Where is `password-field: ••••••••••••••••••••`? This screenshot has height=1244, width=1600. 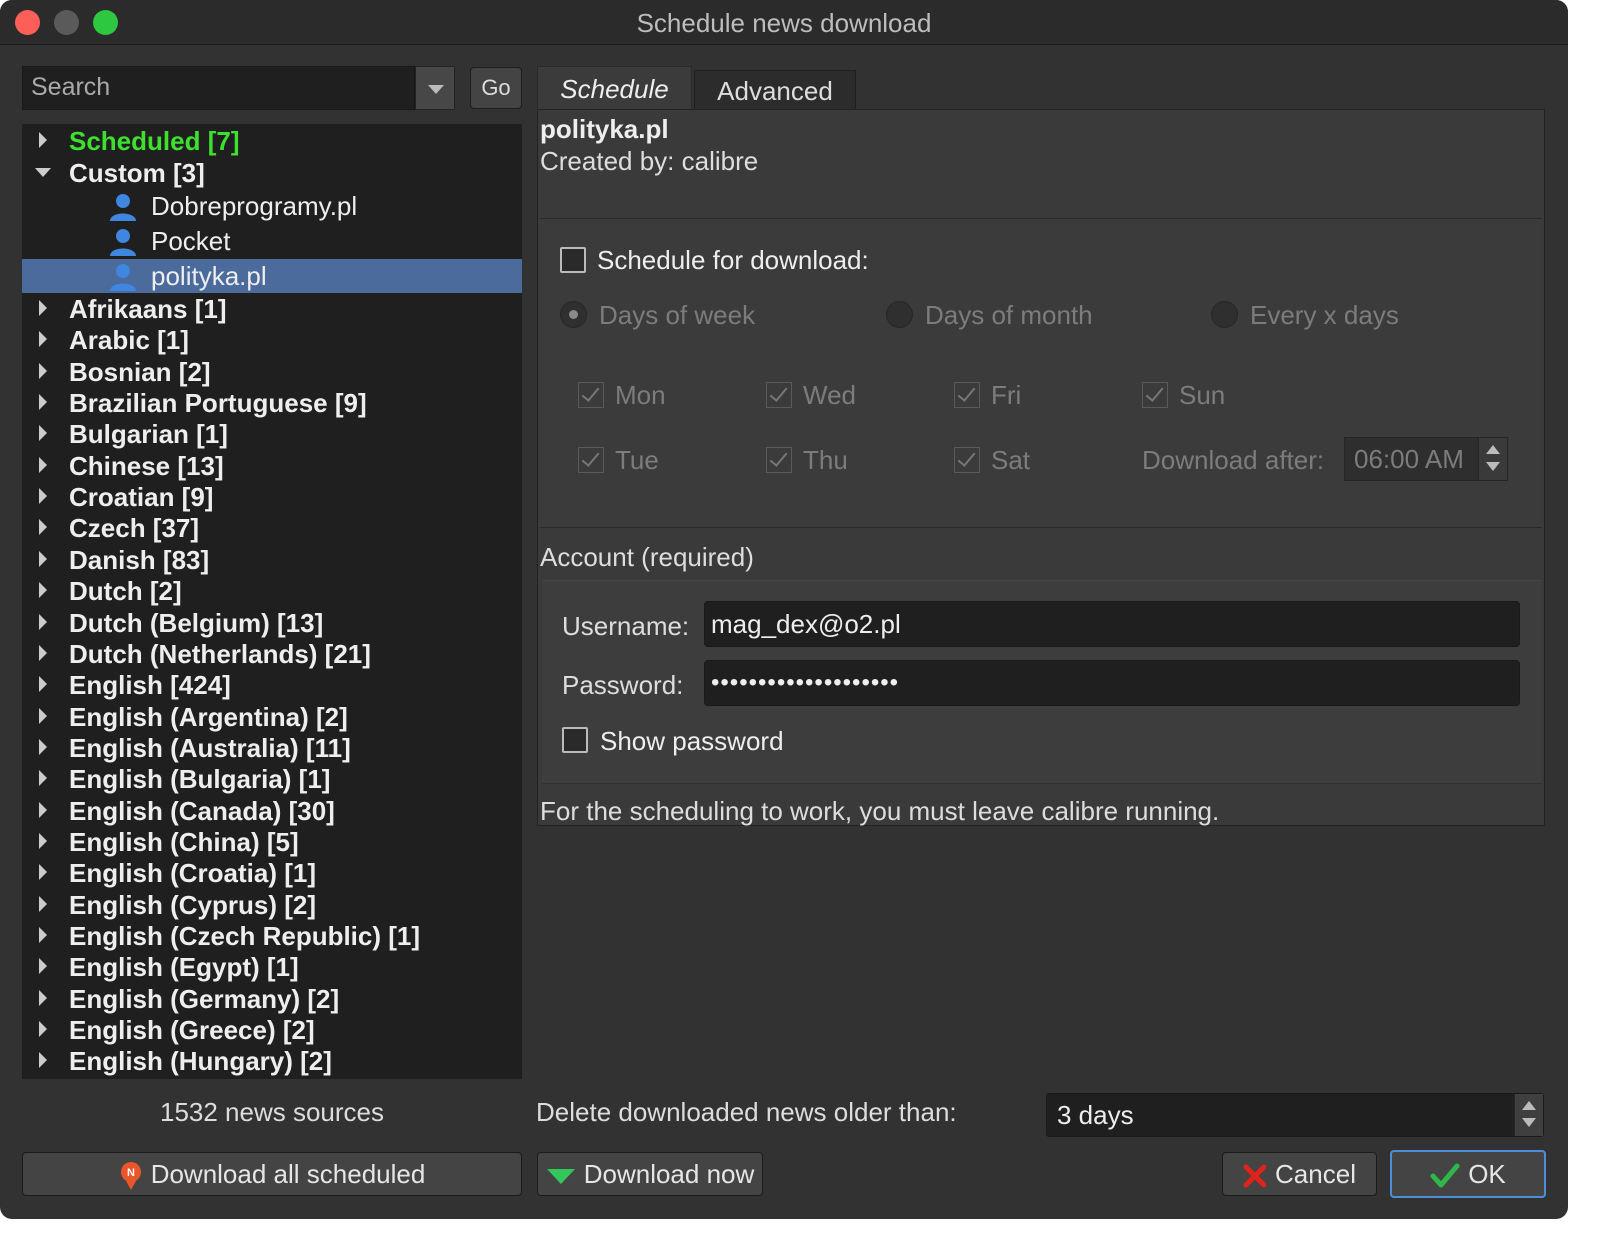
password-field: •••••••••••••••••••• is located at coordinates (1112, 683).